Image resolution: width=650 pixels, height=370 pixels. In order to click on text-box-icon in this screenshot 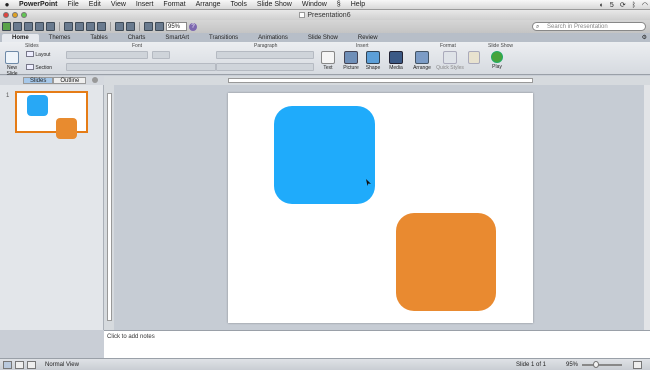, I will do `click(328, 57)`.